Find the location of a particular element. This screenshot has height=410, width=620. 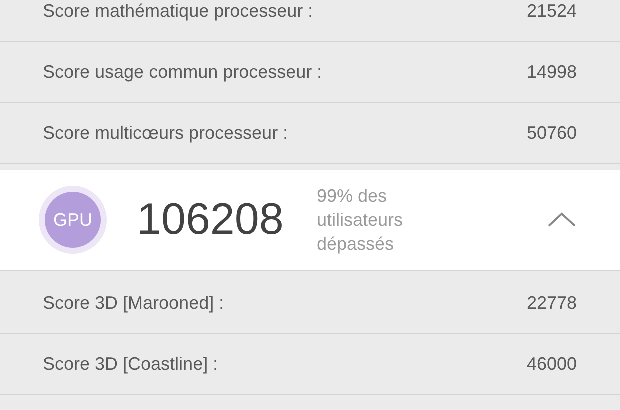

score-value: 21524 is located at coordinates (551, 11).